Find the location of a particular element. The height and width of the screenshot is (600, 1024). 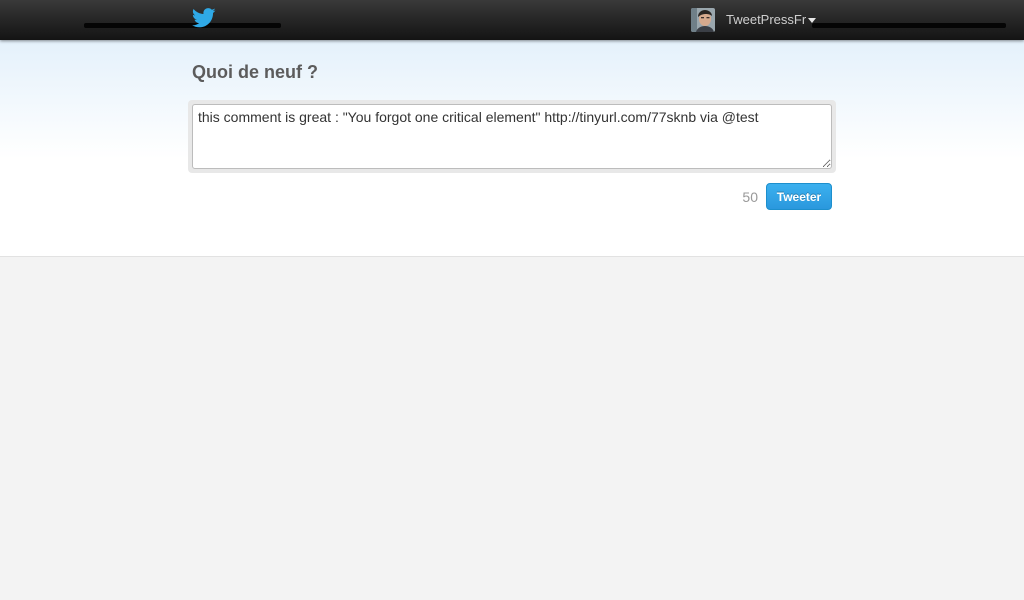

compose-heading: Quoi de neuf ? is located at coordinates (255, 72).